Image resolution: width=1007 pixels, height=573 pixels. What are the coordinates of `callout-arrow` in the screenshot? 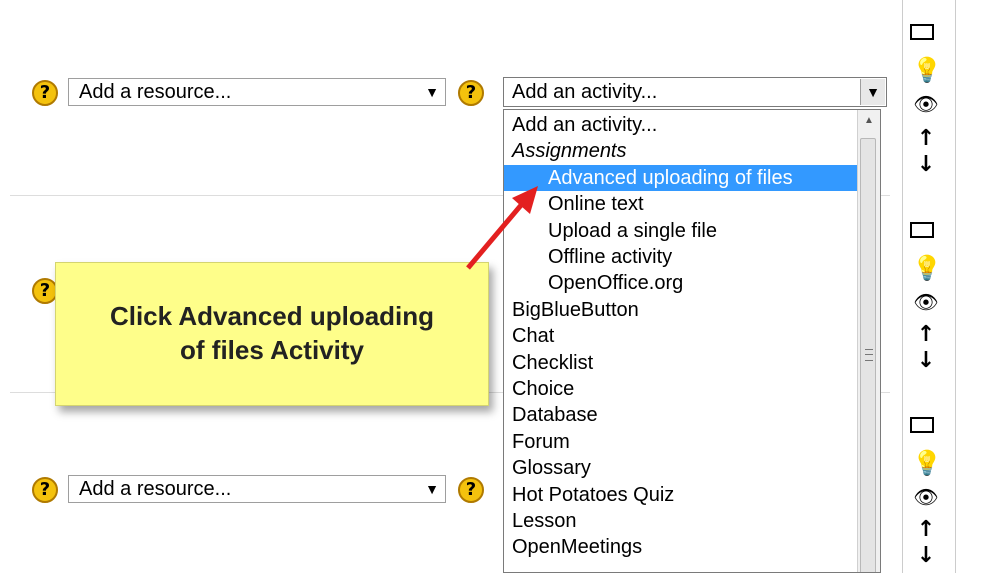 It's located at (502, 228).